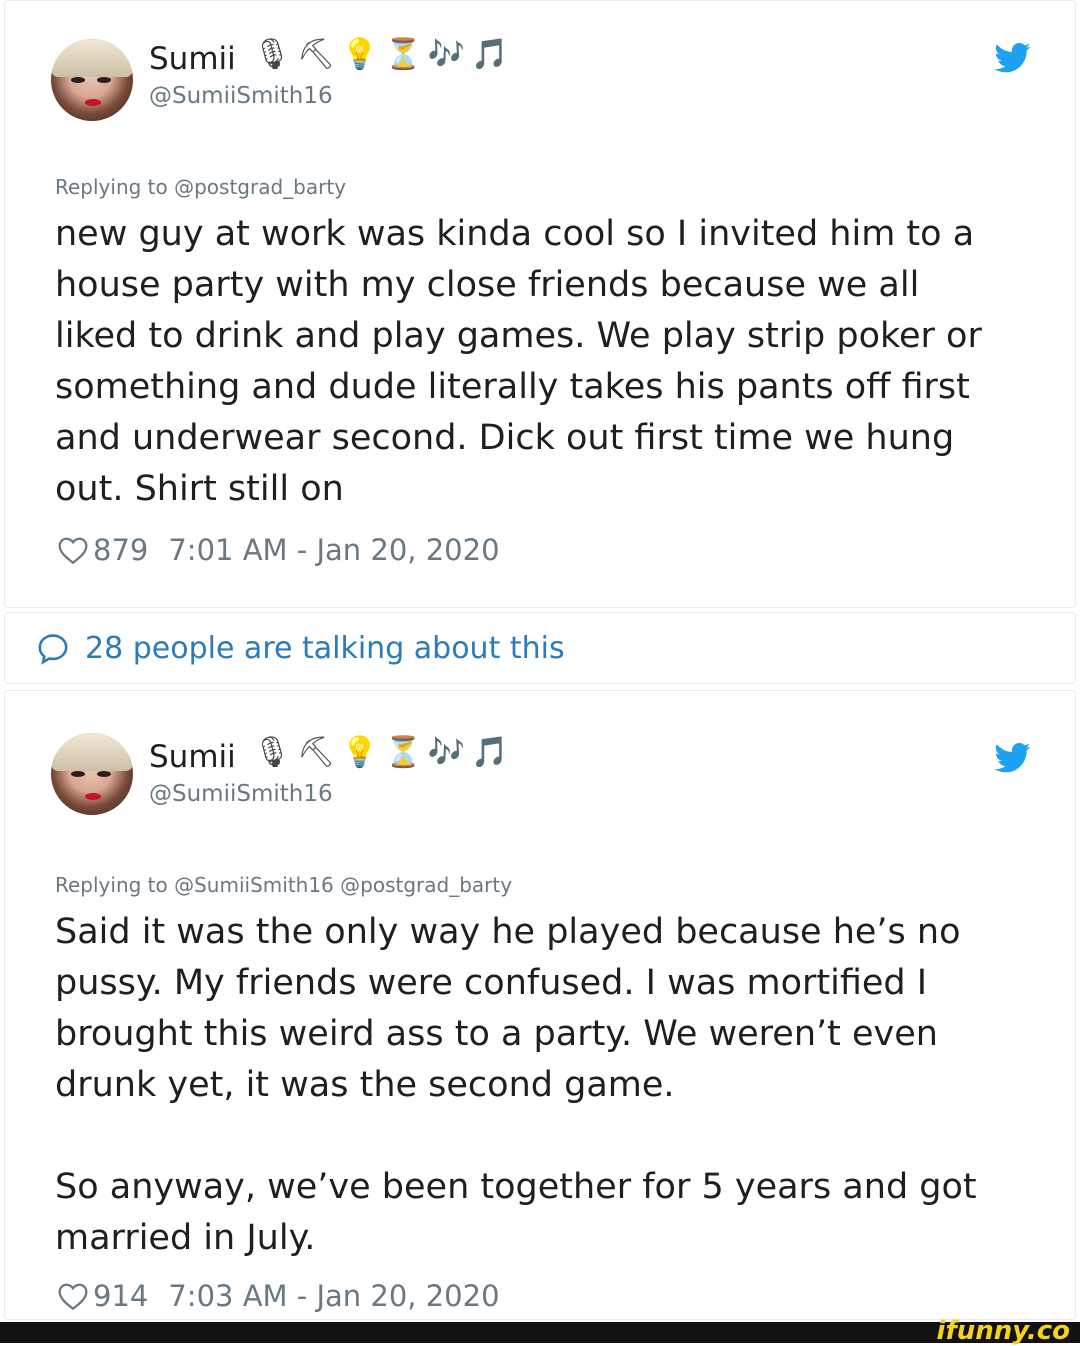 This screenshot has width=1080, height=1346. I want to click on comment-bubble-icon, so click(53, 649).